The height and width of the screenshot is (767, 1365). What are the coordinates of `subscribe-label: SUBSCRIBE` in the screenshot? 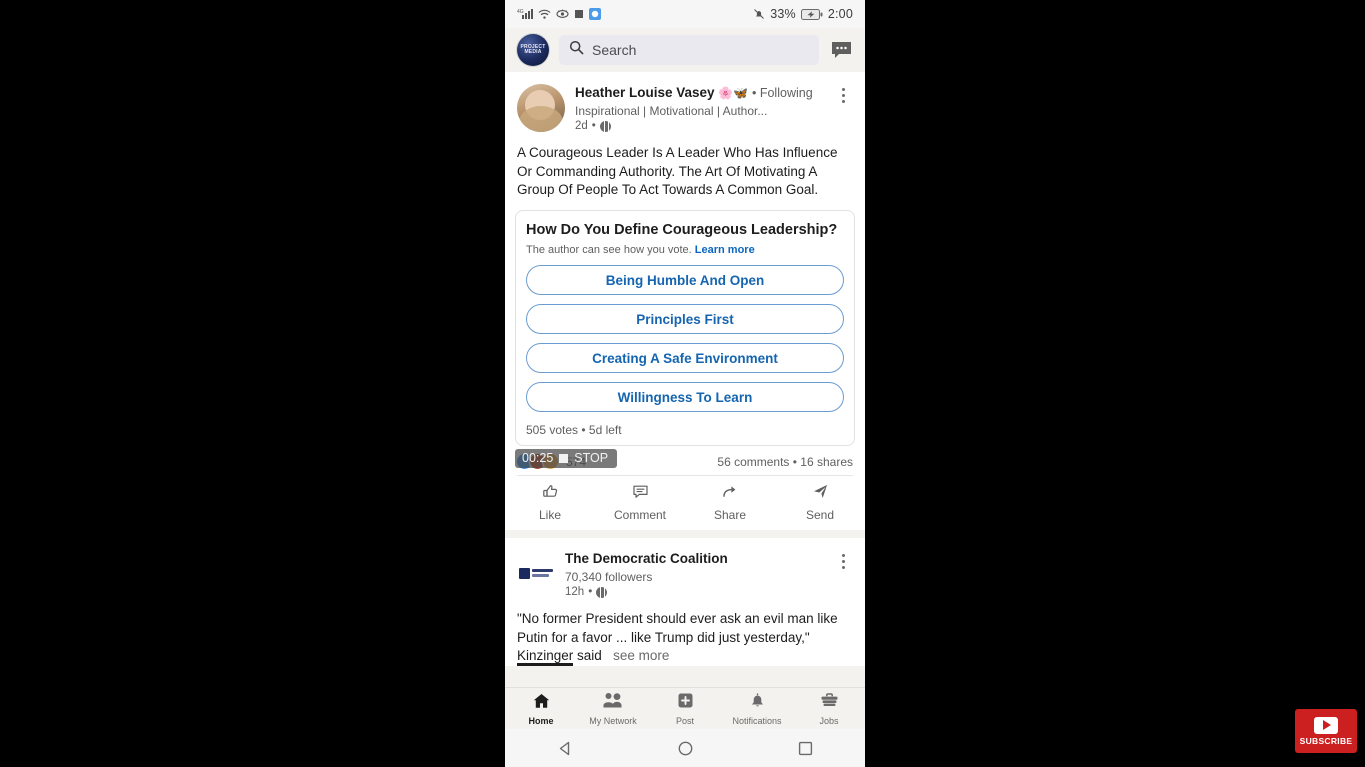 It's located at (1326, 740).